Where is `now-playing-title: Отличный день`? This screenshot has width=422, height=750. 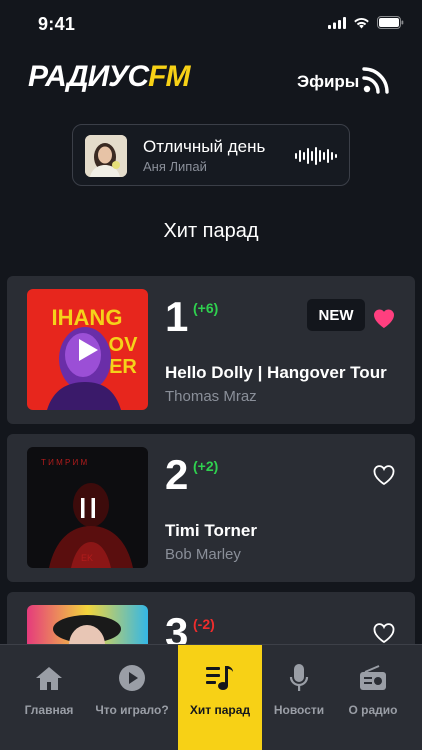 now-playing-title: Отличный день is located at coordinates (204, 146).